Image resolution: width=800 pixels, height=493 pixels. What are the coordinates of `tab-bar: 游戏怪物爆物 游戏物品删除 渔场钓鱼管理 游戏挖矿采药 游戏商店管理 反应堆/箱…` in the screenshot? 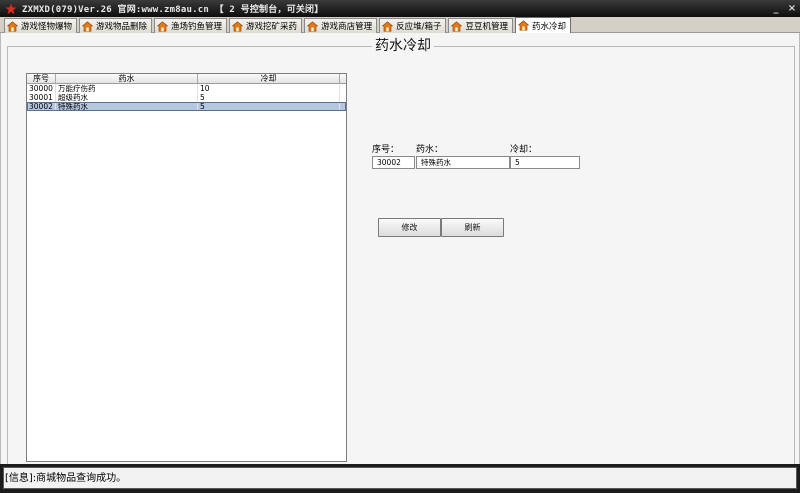 It's located at (400, 25).